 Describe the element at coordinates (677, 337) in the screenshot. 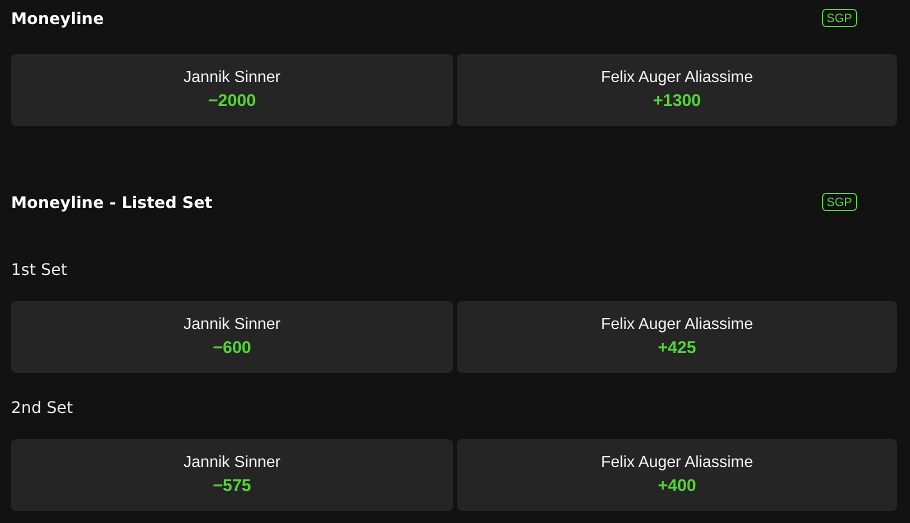

I see `odds-button: Felix Auger Aliassime +425` at that location.